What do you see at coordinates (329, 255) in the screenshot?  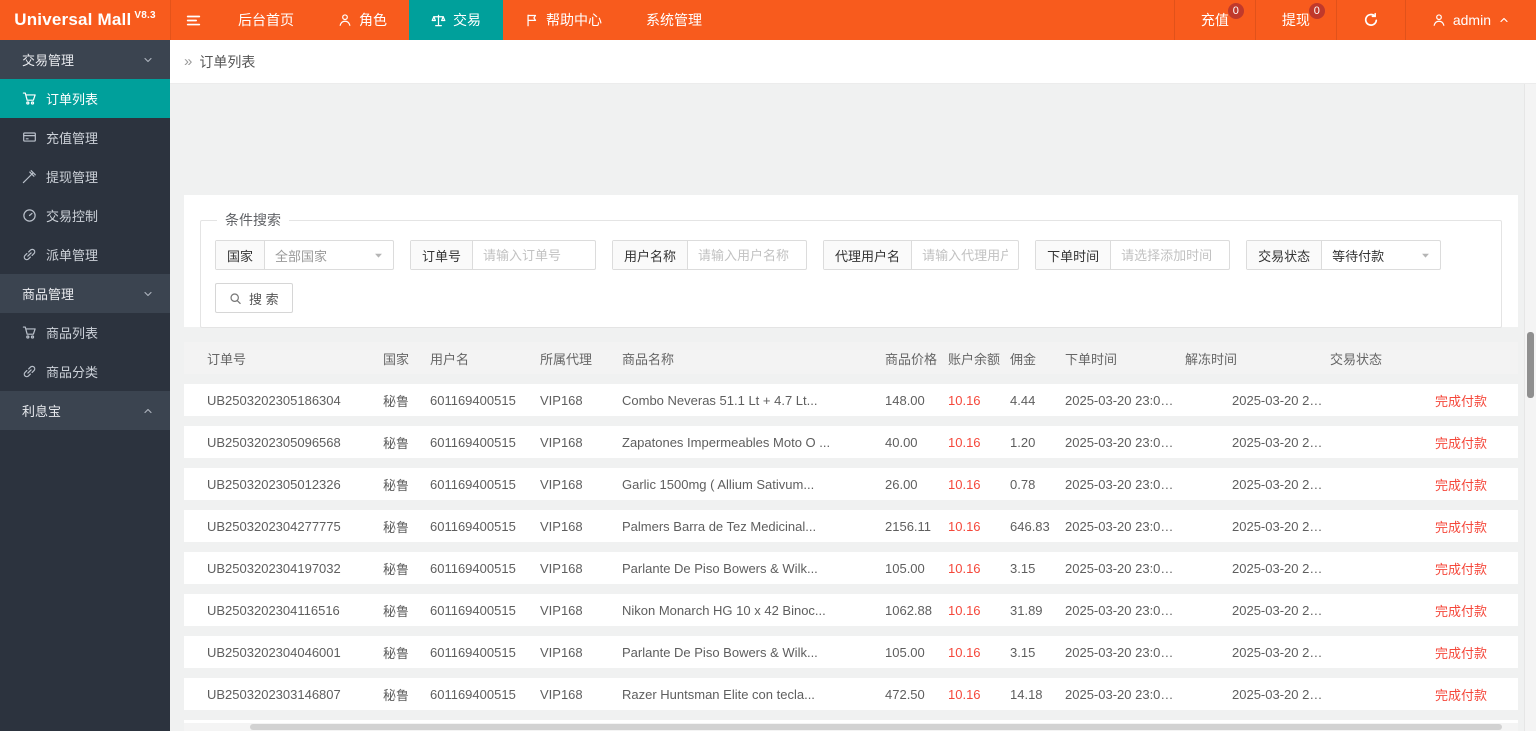 I see `country-select: 全部国家` at bounding box center [329, 255].